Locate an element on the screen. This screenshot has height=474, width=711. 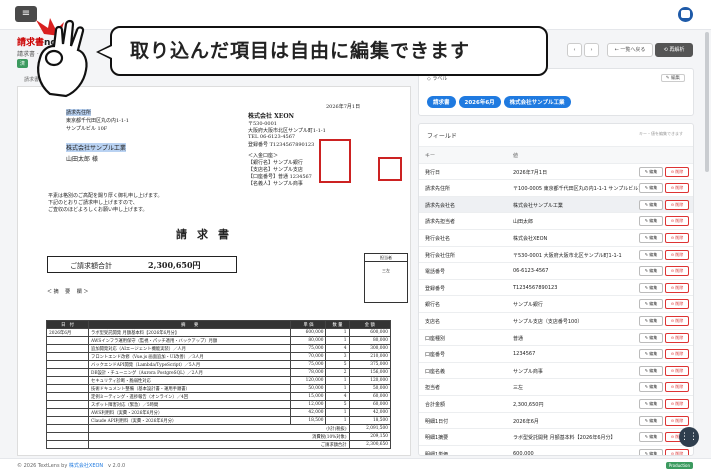
next-button: › is located at coordinates (591, 50).